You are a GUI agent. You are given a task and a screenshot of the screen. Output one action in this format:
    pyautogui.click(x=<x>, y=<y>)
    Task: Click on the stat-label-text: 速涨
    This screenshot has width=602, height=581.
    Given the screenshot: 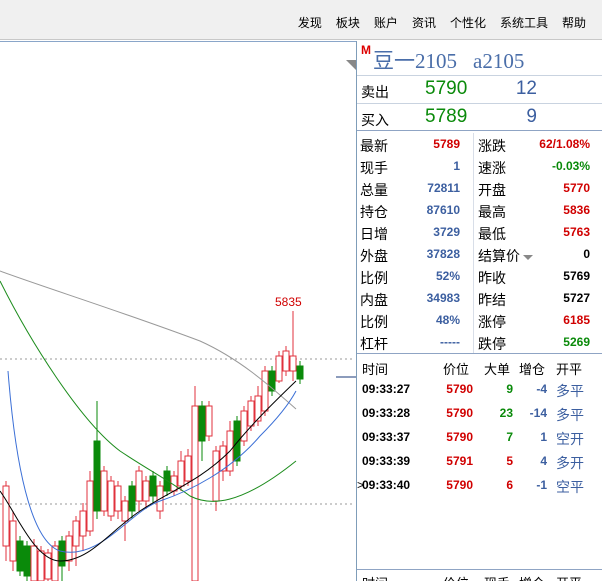 What is the action you would take?
    pyautogui.click(x=492, y=168)
    